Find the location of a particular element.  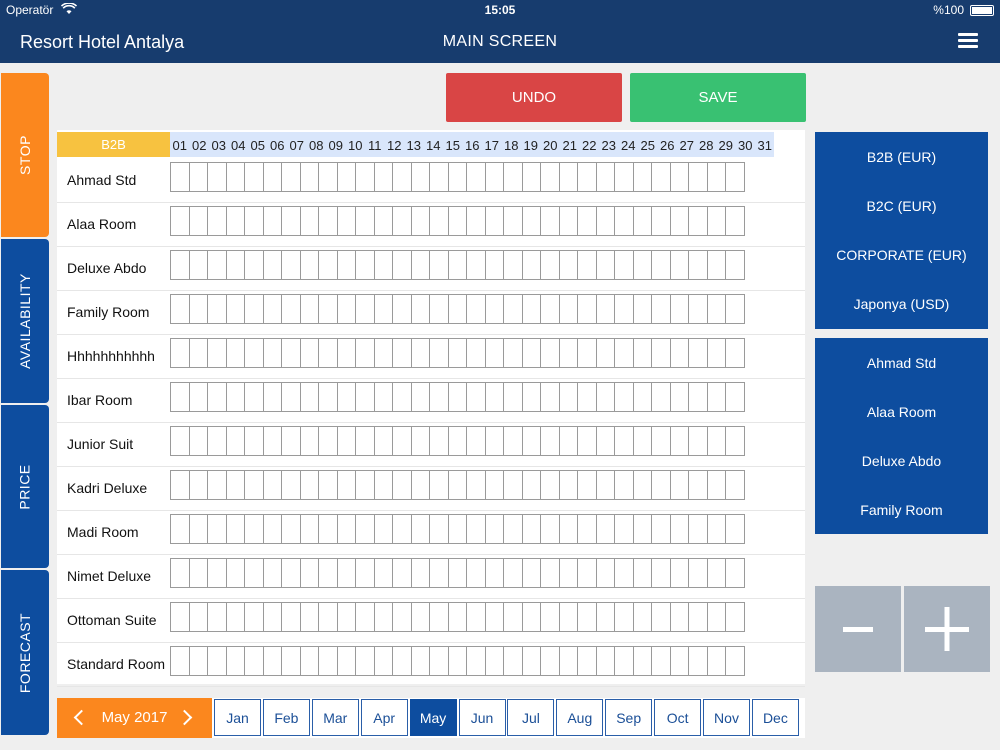

month-button-jun: Jun is located at coordinates (482, 717).